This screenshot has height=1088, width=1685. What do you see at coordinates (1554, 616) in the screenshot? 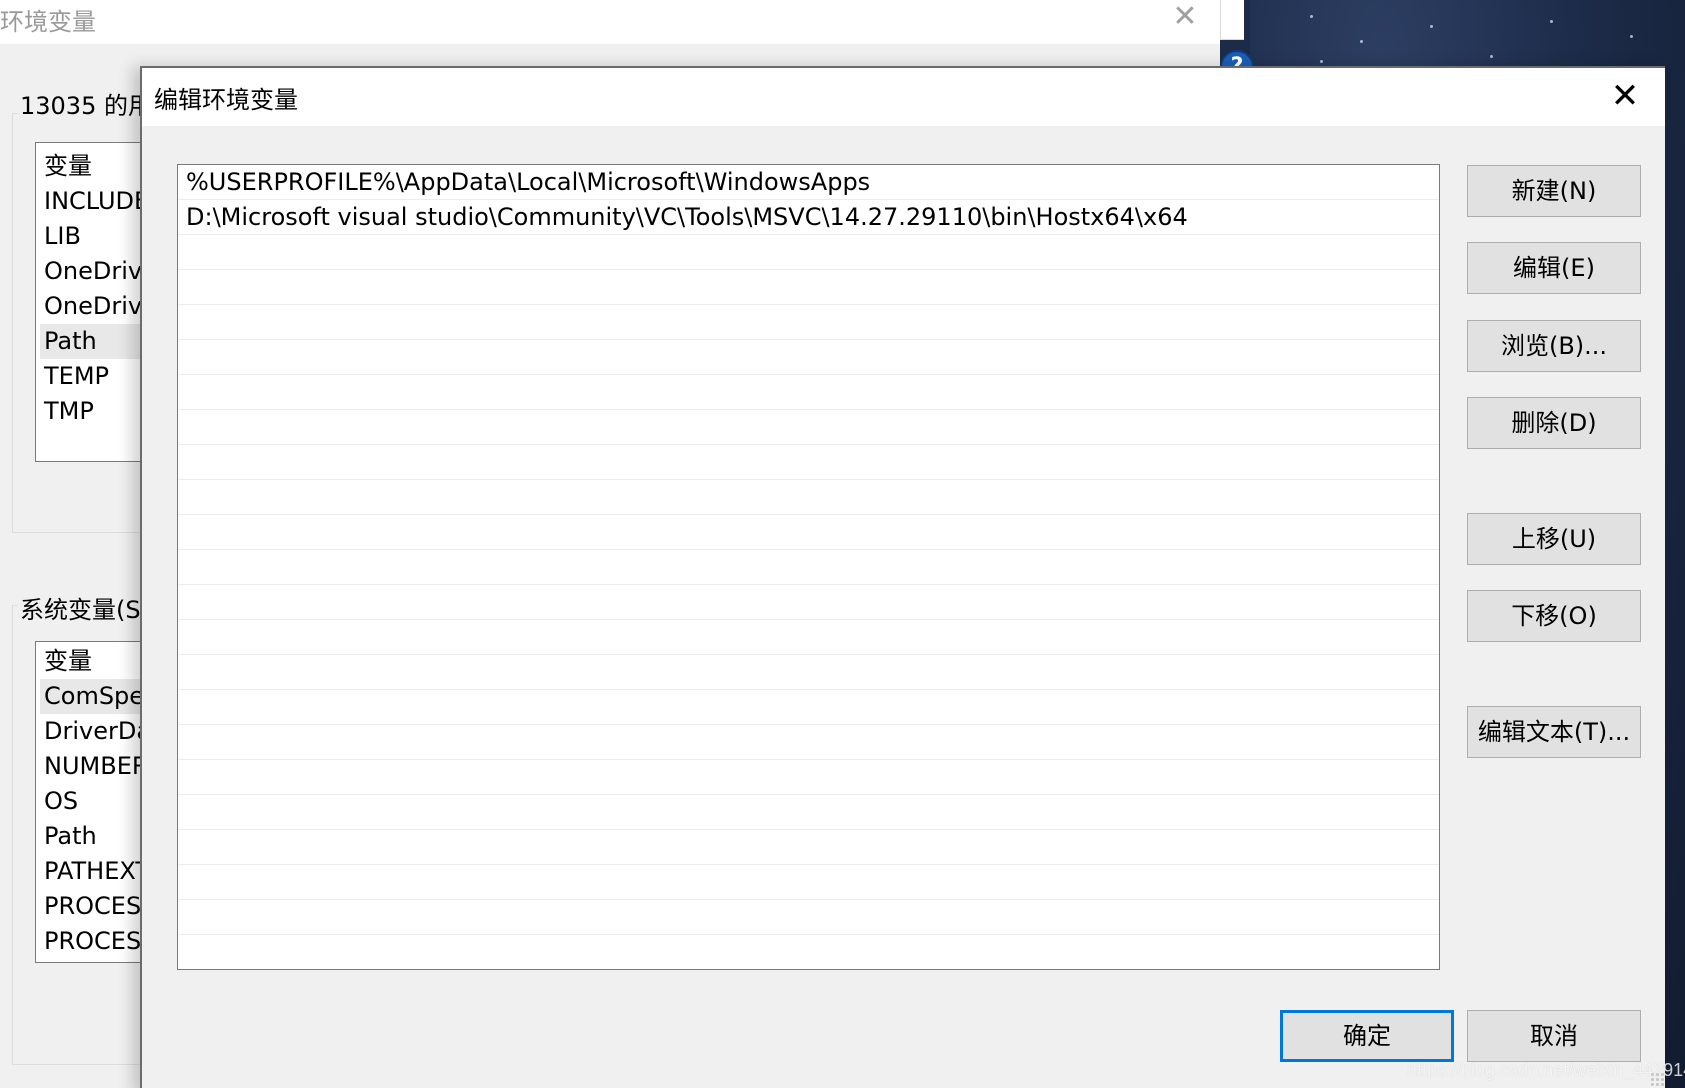
I see `move-down-button: 下移(O)` at bounding box center [1554, 616].